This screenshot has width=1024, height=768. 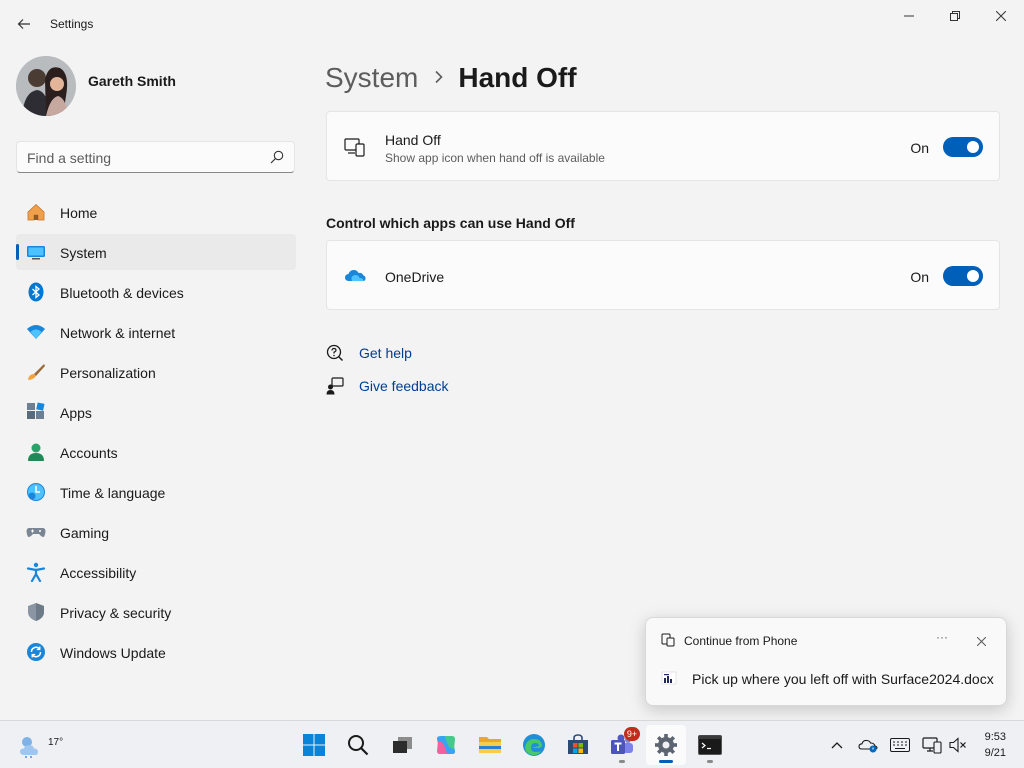 I want to click on weather-icon, so click(x=29, y=747).